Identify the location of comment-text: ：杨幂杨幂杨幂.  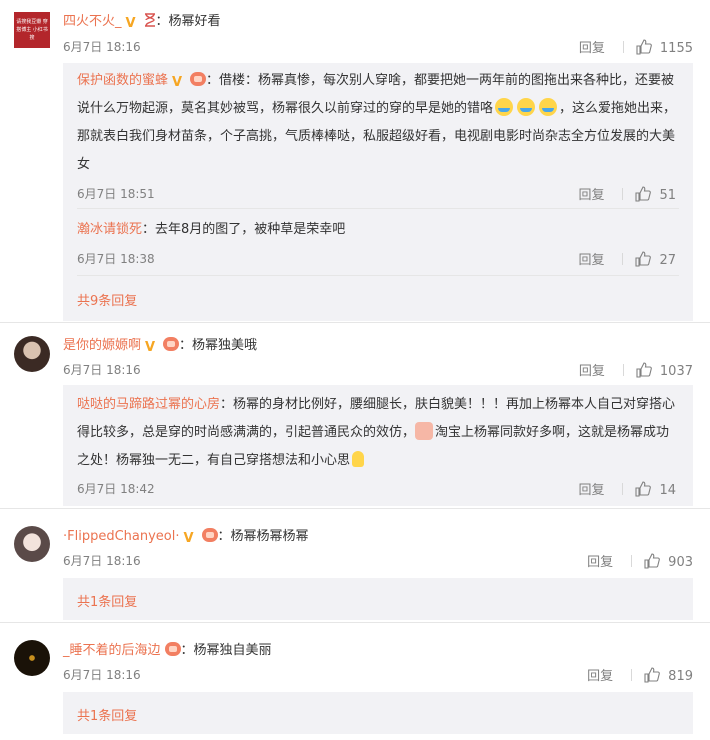
(263, 536).